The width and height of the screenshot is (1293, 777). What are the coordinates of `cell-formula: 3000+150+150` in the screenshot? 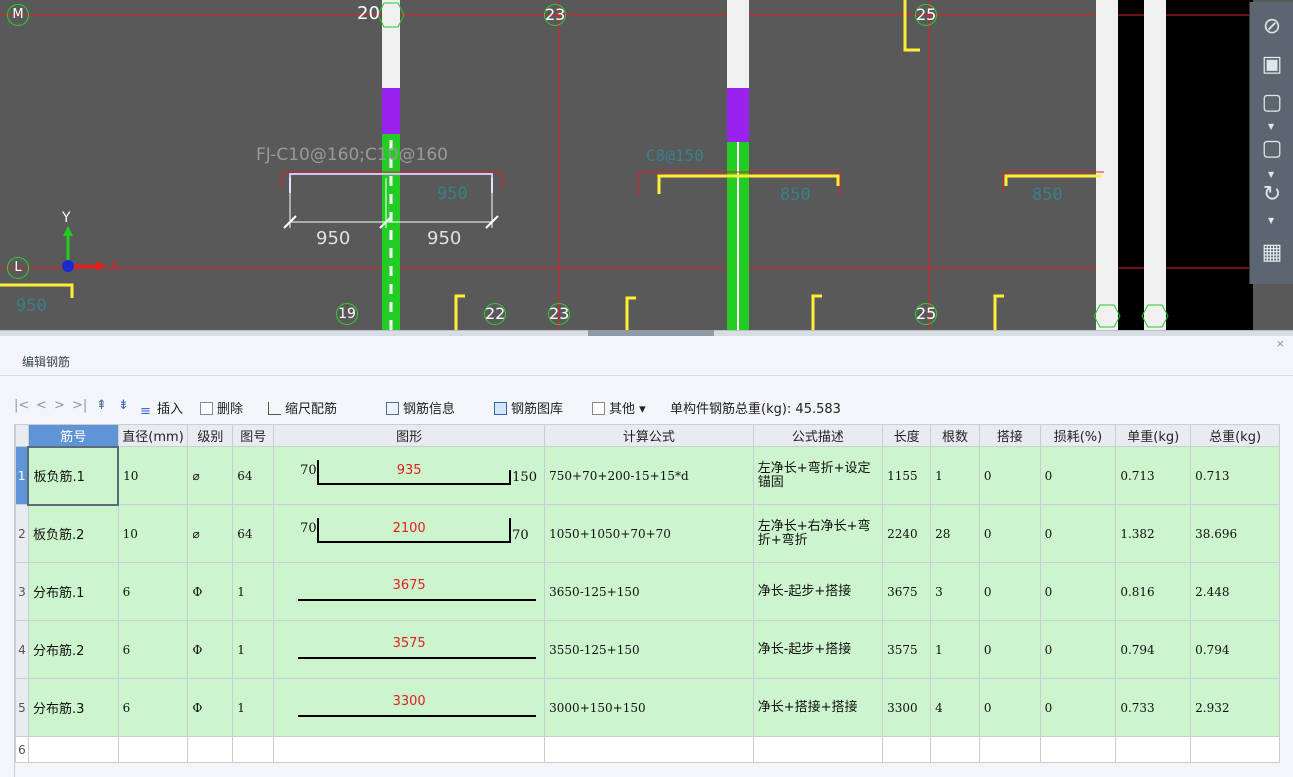 It's located at (649, 707).